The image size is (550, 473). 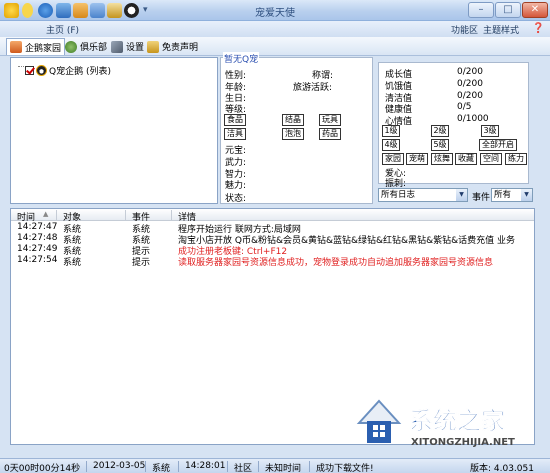 I want to click on menu-theme: 主题样式, so click(x=501, y=29).